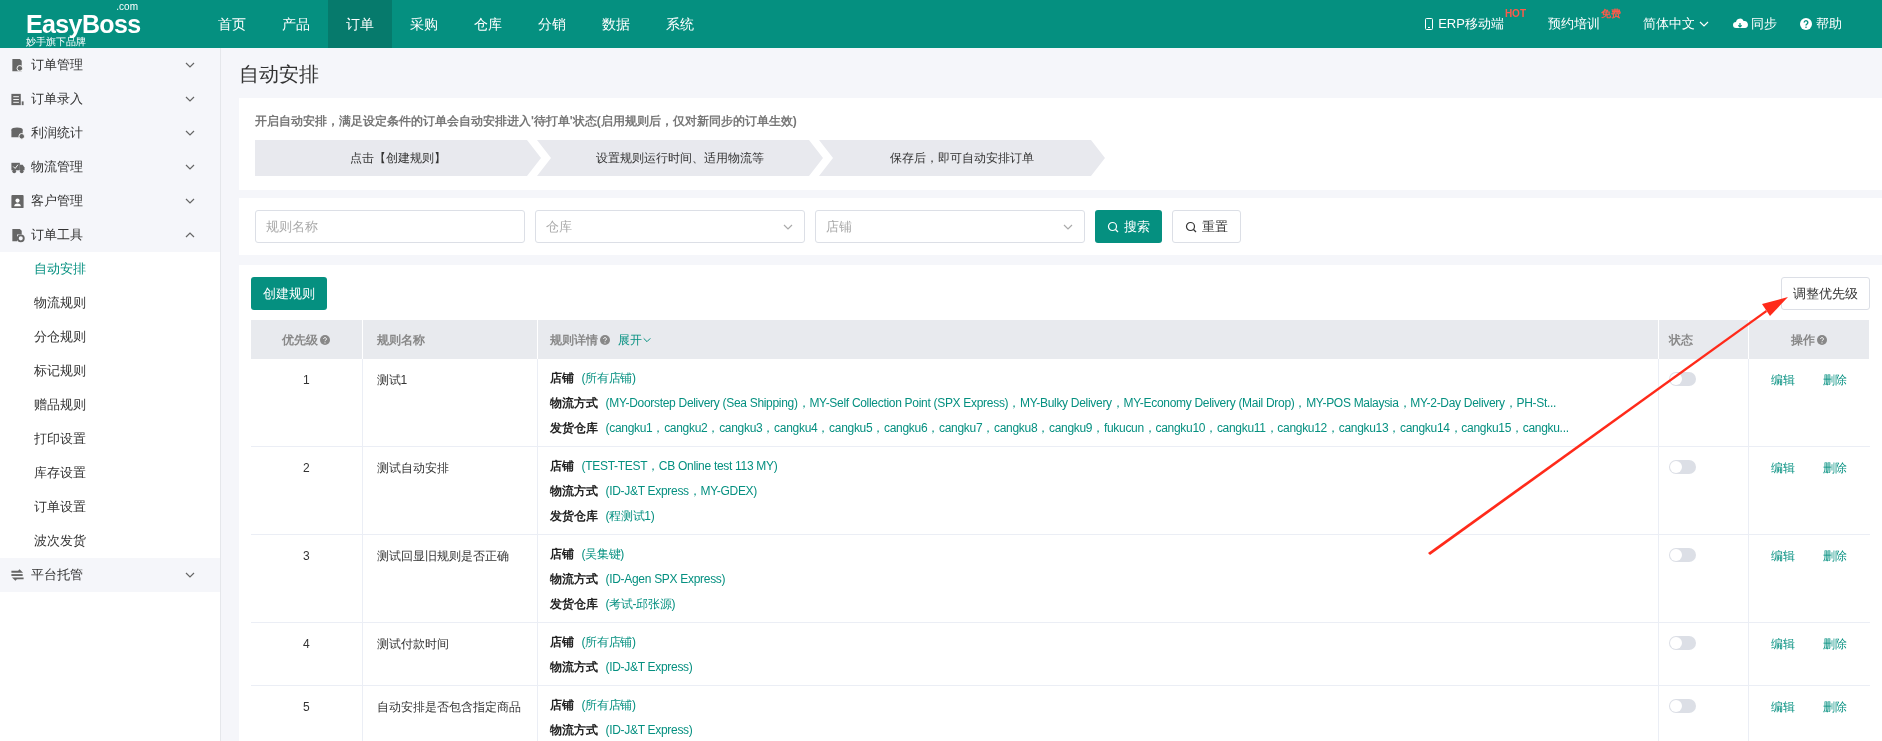 Image resolution: width=1882 pixels, height=741 pixels. I want to click on sidebar-group: 订单工具, so click(110, 235).